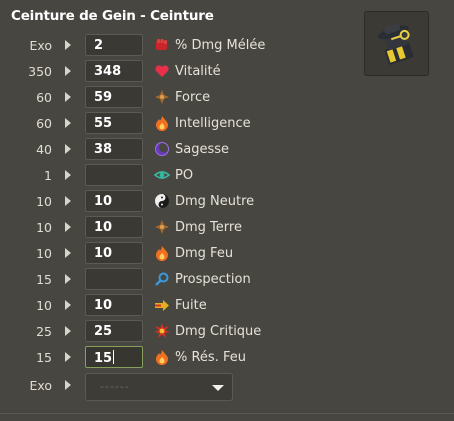  What do you see at coordinates (227, 72) in the screenshot?
I see `stat-row: 350 348 Vitalité` at bounding box center [227, 72].